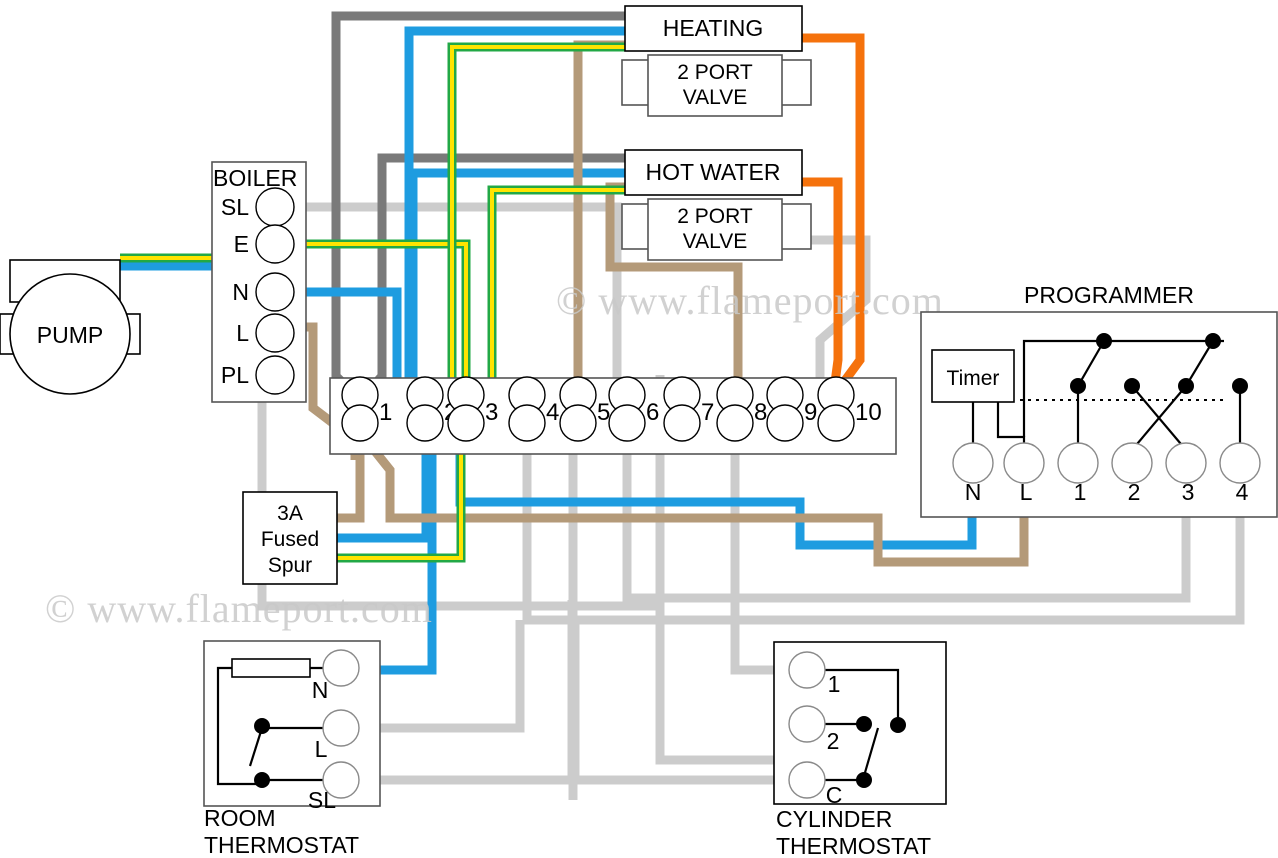 The image size is (1278, 858). Describe the element at coordinates (1134, 492) in the screenshot. I see `programmer-terminal-label-2: 2` at that location.